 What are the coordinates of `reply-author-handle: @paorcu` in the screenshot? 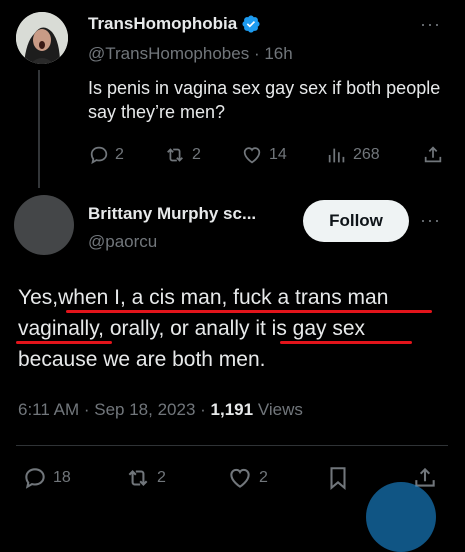 It's located at (122, 242).